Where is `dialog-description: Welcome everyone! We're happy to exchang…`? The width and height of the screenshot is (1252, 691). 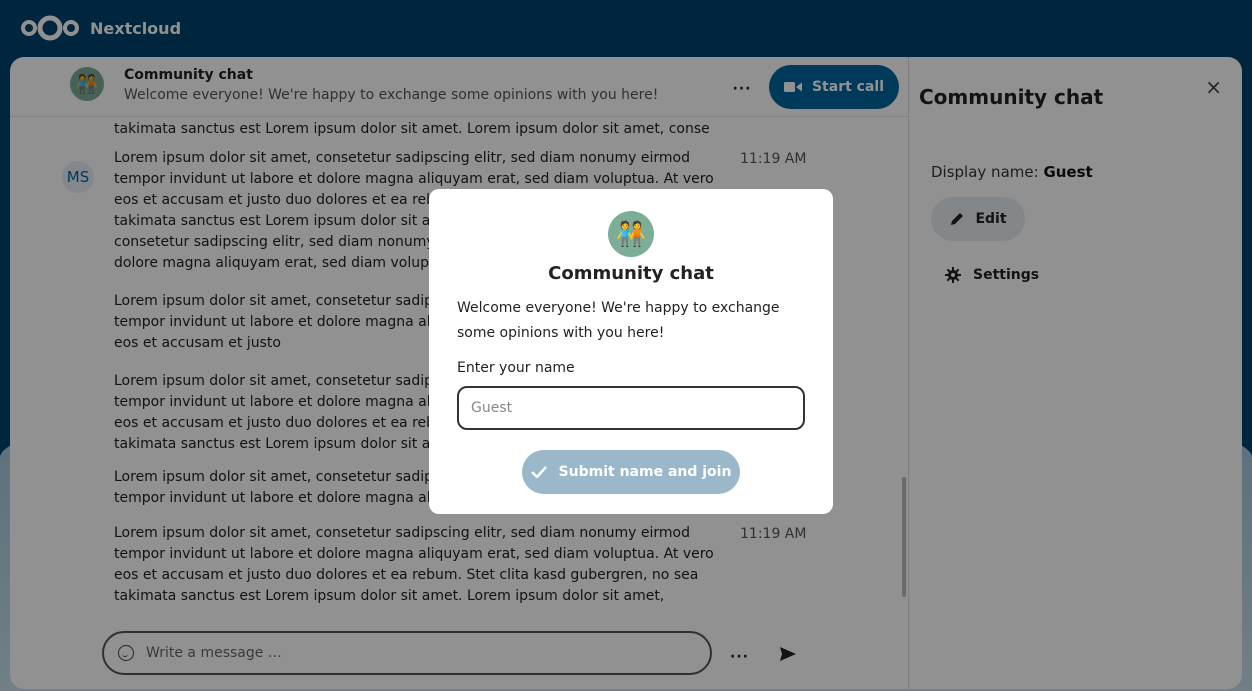
dialog-description: Welcome everyone! We're happy to exchang… is located at coordinates (618, 320).